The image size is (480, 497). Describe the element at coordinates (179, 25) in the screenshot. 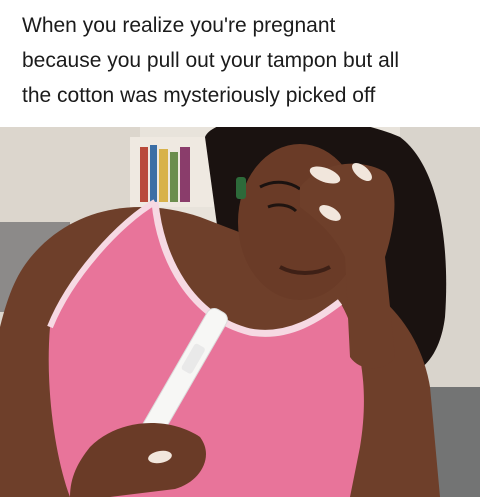

I see `caption-line-1: When you realize you're pregnant` at that location.